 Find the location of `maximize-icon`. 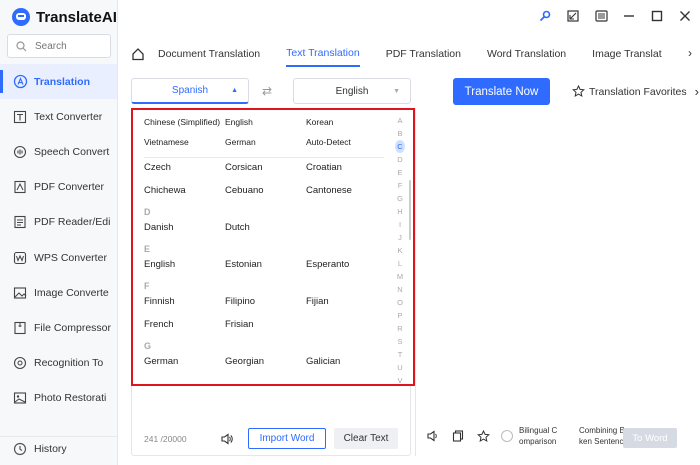

maximize-icon is located at coordinates (657, 16).